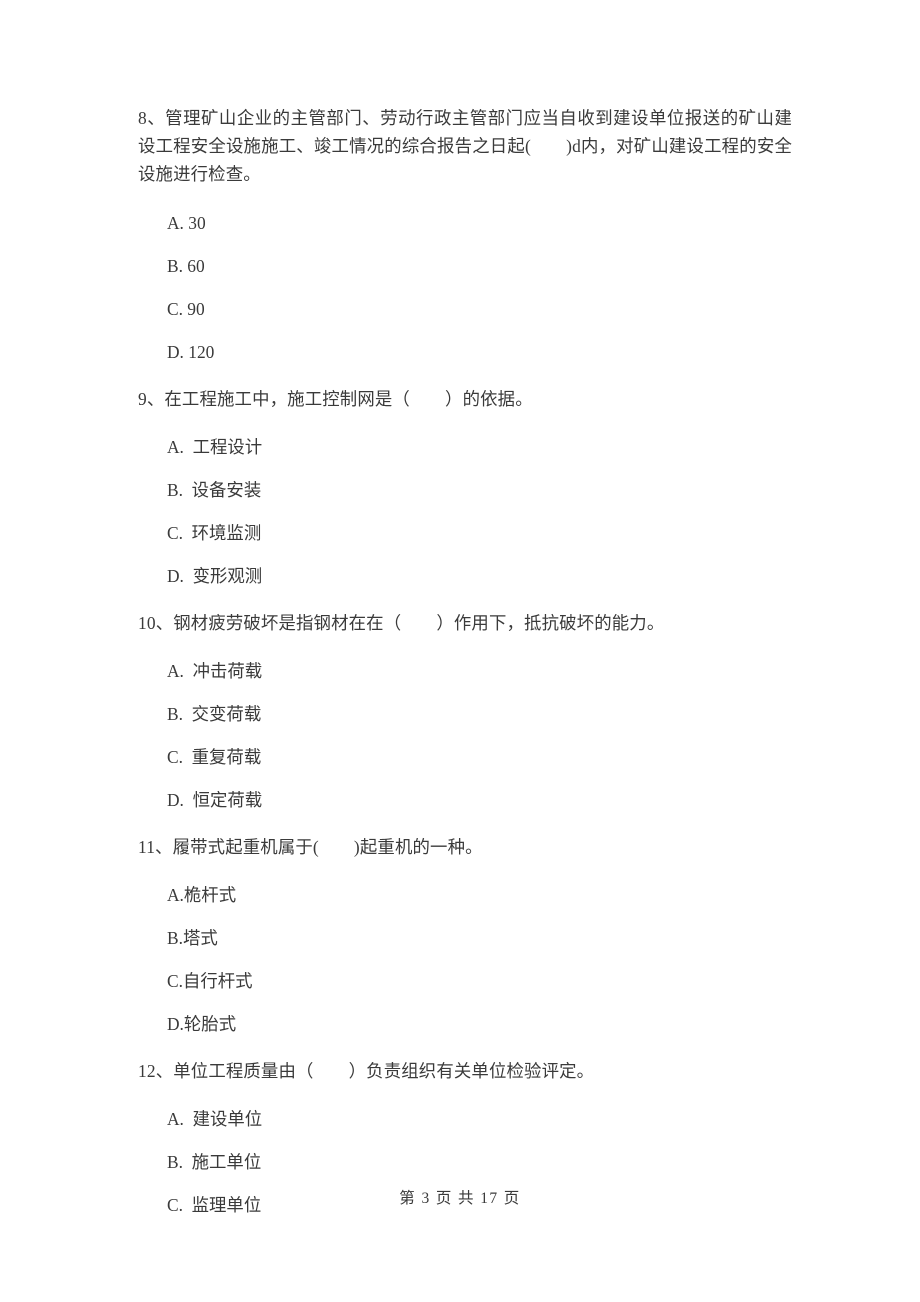  What do you see at coordinates (479, 1107) in the screenshot?
I see `option-item: A. 建设单位` at bounding box center [479, 1107].